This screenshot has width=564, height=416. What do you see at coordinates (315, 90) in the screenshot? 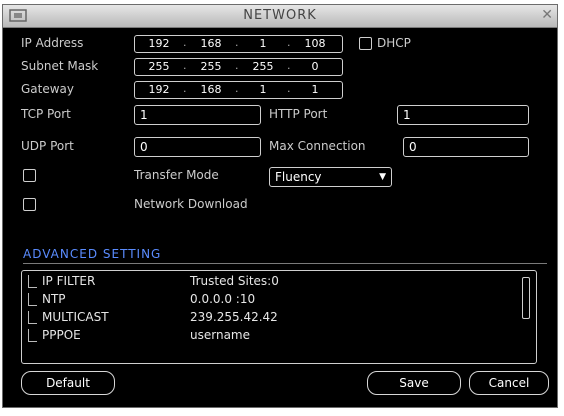
I see `gw-octet-4: 1` at bounding box center [315, 90].